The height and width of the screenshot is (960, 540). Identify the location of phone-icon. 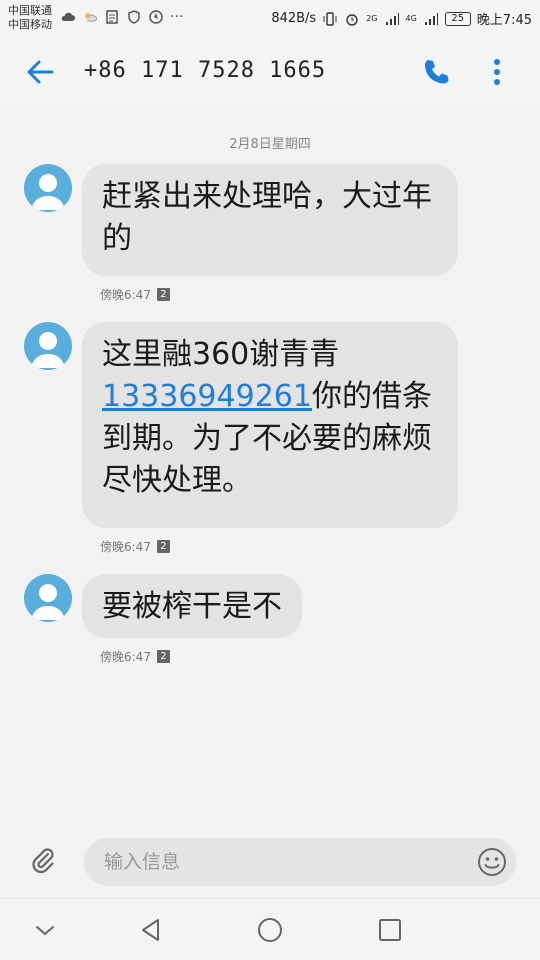
(436, 72).